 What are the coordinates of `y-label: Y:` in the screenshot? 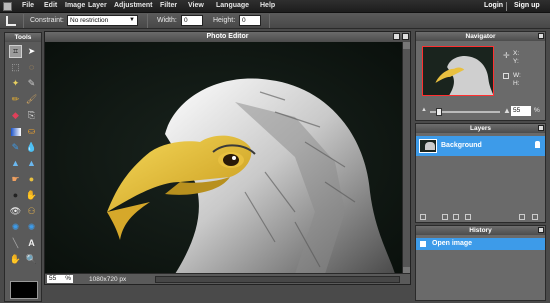 It's located at (516, 61).